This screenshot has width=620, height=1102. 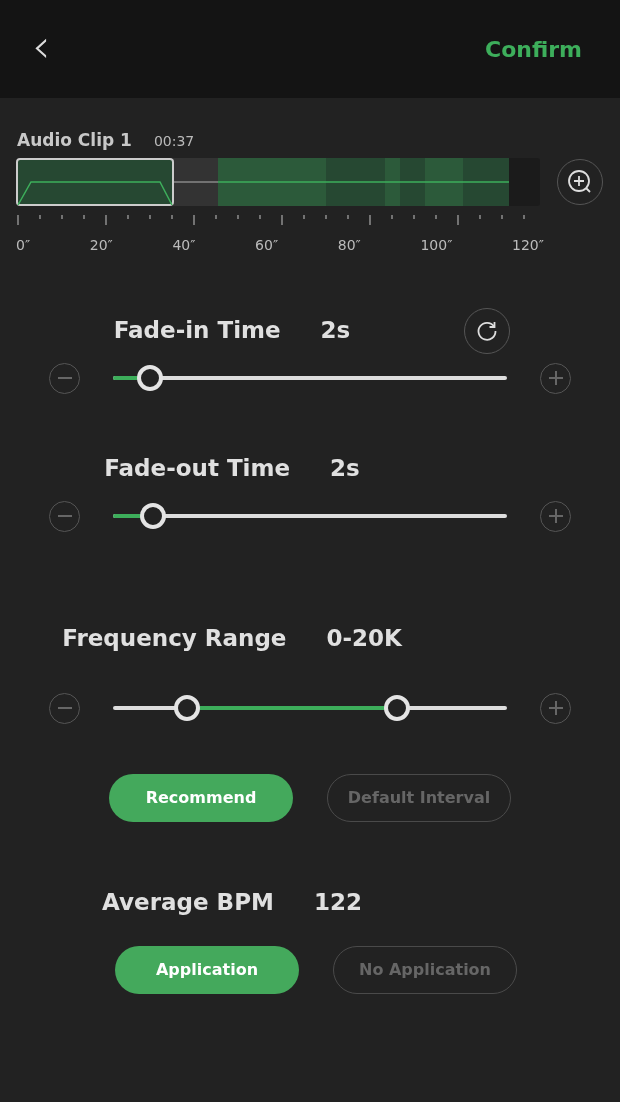 I want to click on setting-title: Fade-out Time, so click(x=197, y=469).